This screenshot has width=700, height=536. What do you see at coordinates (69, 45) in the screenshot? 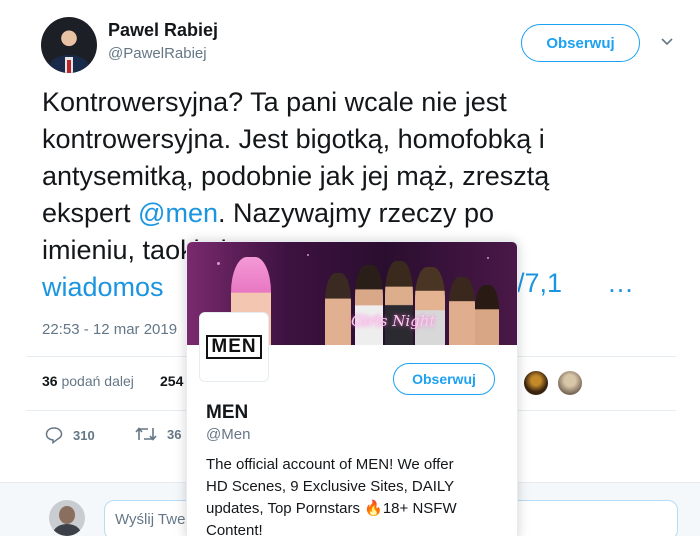
I see `author-avatar` at bounding box center [69, 45].